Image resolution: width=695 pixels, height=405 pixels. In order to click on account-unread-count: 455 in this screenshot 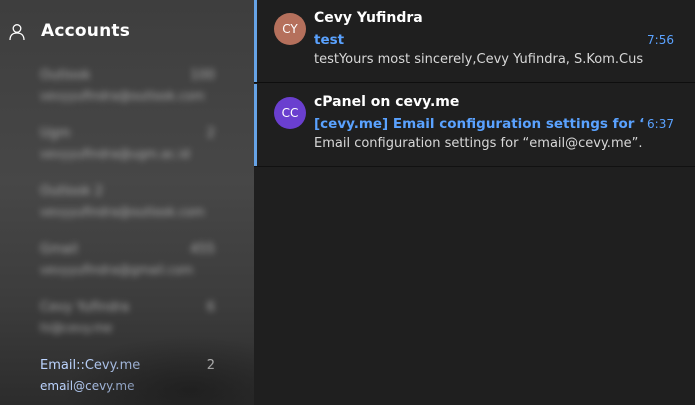, I will do `click(202, 249)`.